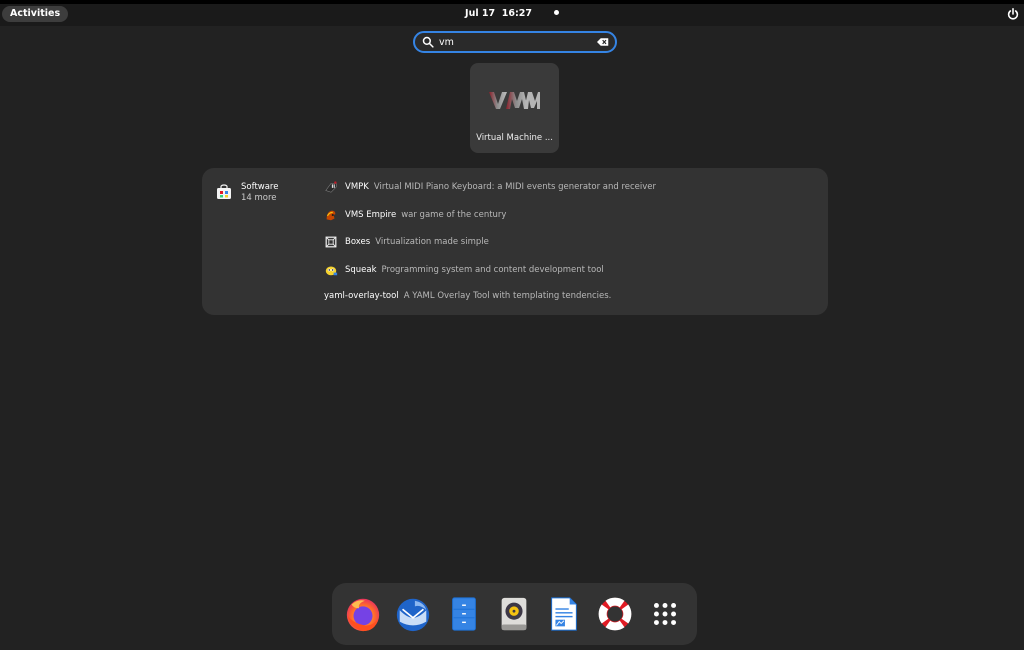 The width and height of the screenshot is (1024, 650). I want to click on software-store-icon, so click(224, 191).